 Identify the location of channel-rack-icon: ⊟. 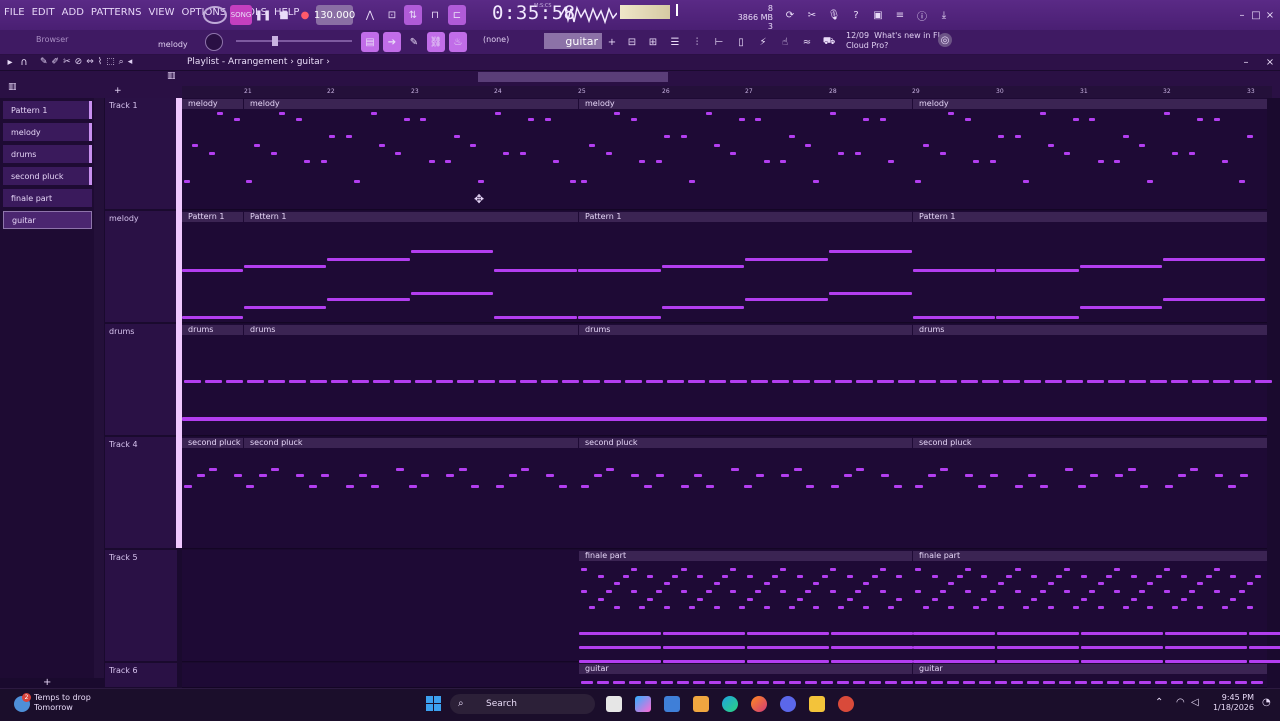
(632, 42).